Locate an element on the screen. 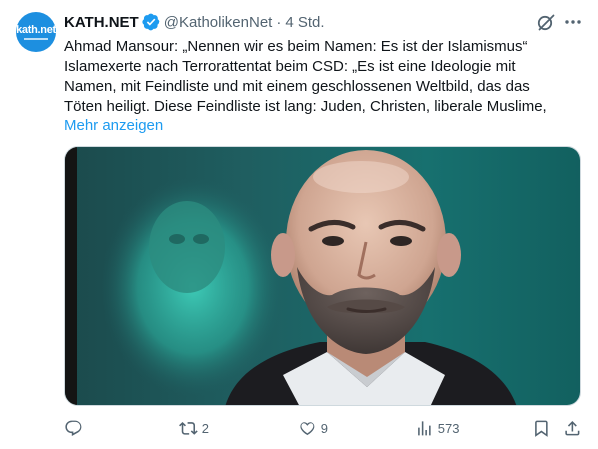  views-button: 573 is located at coordinates (437, 428).